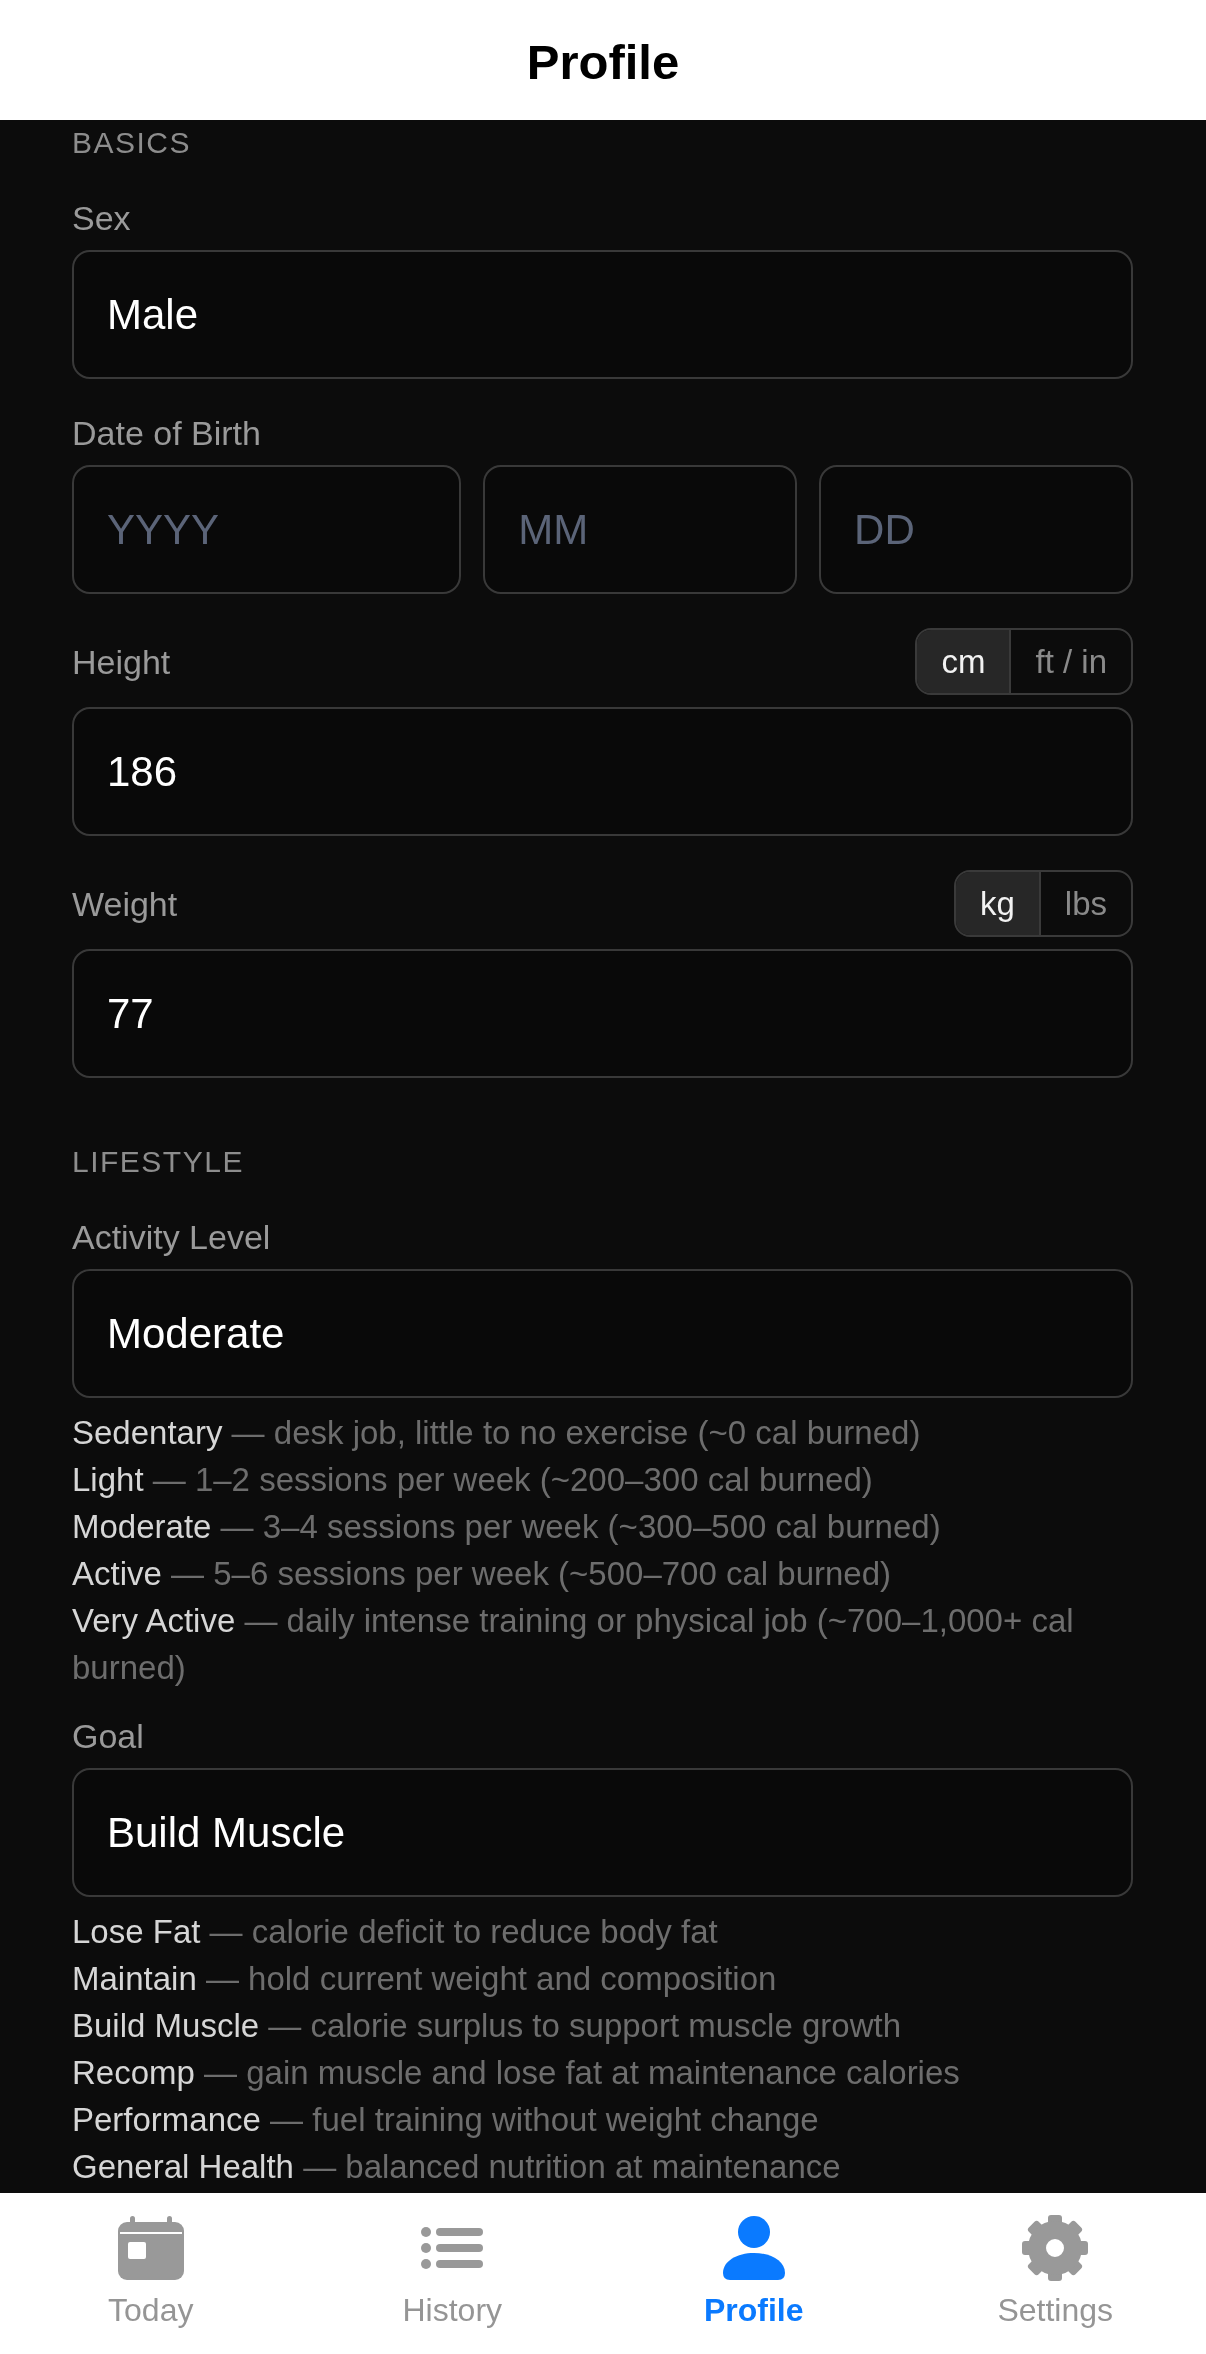 This screenshot has width=1206, height=2354. I want to click on option-description: General Health — balanced nutrition at maintenance, so click(457, 2167).